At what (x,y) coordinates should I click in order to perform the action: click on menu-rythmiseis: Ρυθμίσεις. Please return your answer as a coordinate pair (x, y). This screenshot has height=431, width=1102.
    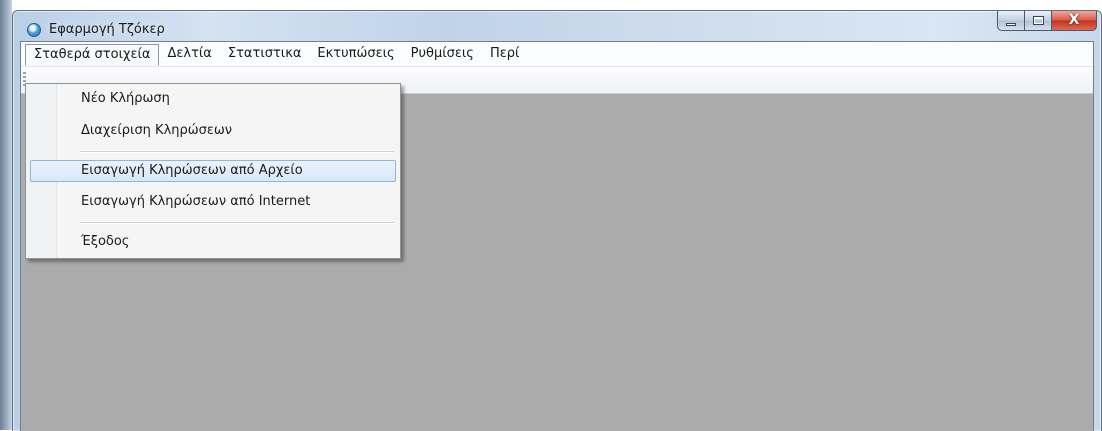
    Looking at the image, I should click on (442, 54).